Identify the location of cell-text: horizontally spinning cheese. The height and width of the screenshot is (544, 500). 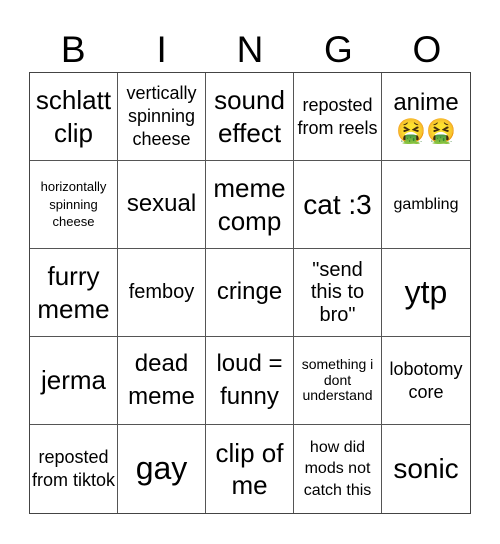
(73, 204).